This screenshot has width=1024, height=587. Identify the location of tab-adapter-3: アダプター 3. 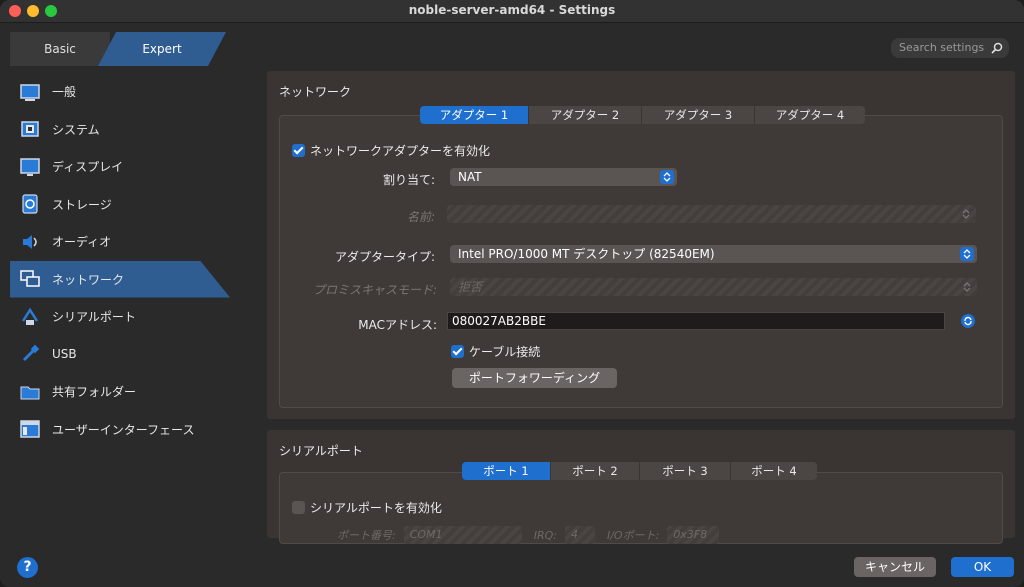
(698, 115).